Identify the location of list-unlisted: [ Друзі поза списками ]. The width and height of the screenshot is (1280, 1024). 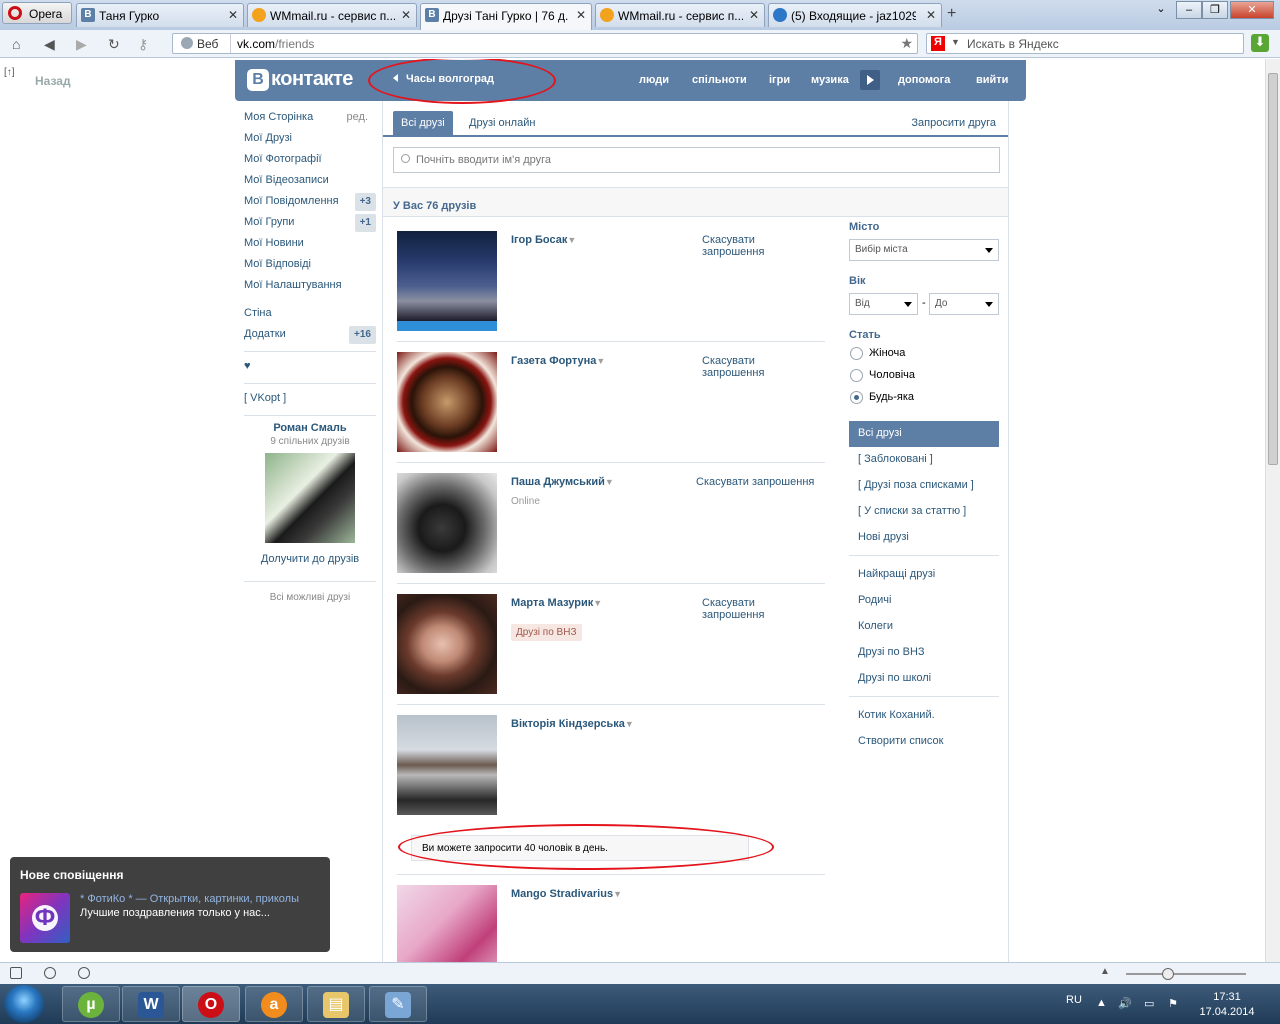
(924, 486).